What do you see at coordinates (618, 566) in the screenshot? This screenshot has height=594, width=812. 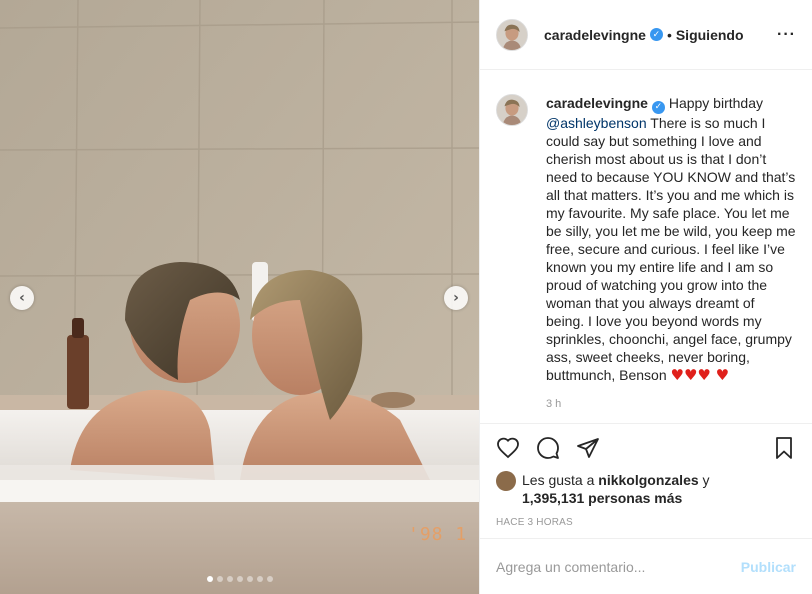 I see `comment-input` at bounding box center [618, 566].